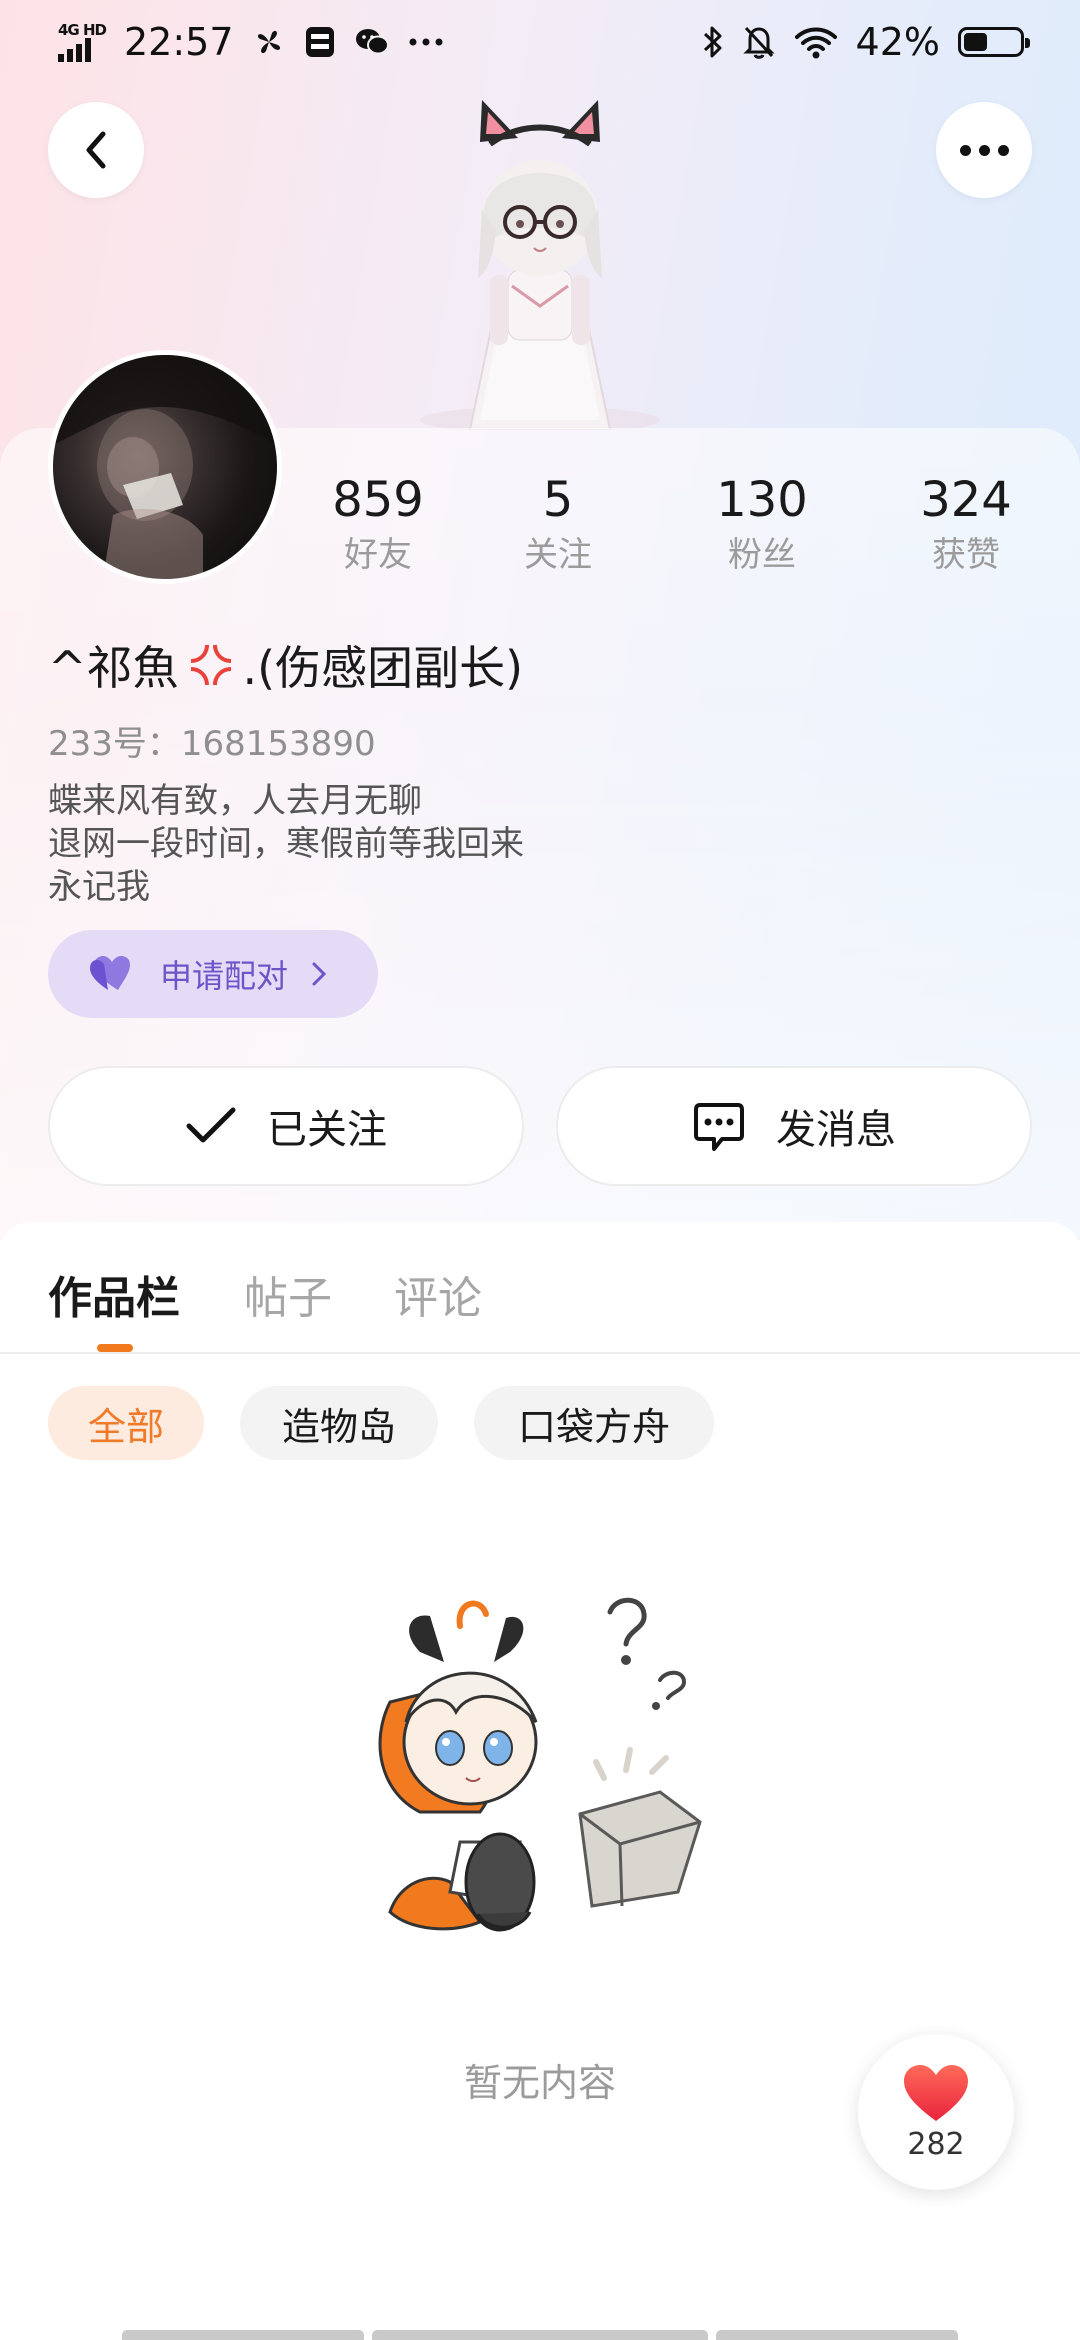  Describe the element at coordinates (82, 42) in the screenshot. I see `cellular-signal-icon: 4G HD` at that location.